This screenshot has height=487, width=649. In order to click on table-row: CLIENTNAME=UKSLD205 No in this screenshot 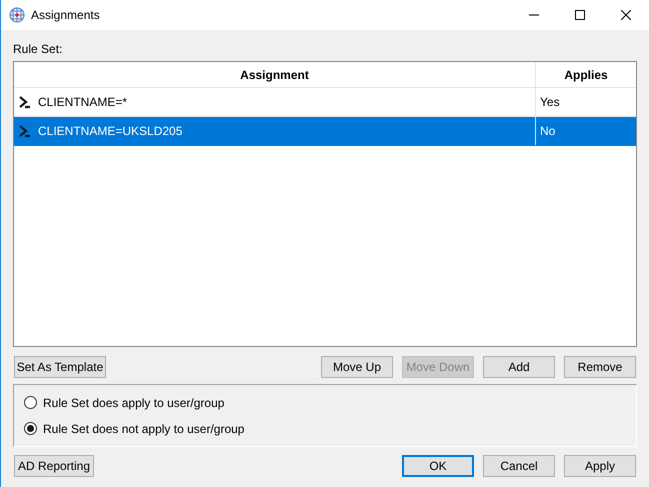, I will do `click(325, 131)`.